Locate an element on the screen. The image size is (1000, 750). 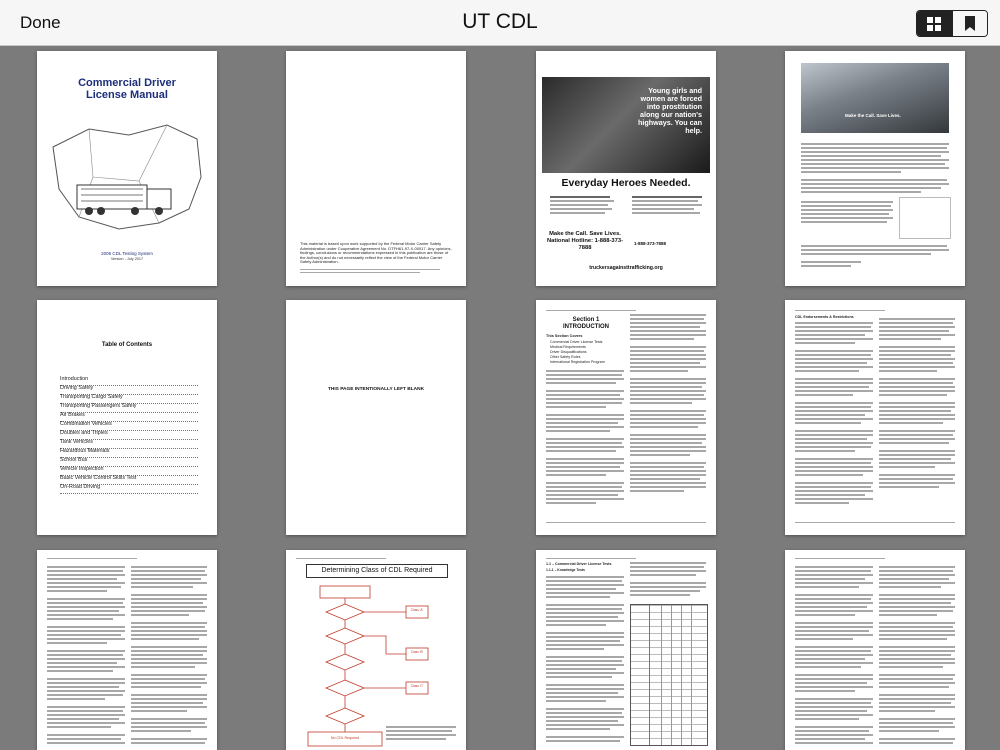
toolbar: Done UT CDL is located at coordinates (500, 23).